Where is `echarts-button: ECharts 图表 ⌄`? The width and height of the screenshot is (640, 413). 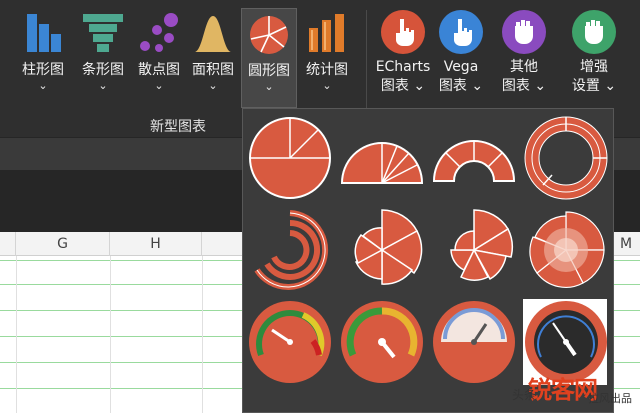 echarts-button: ECharts 图表 ⌄ is located at coordinates (403, 53).